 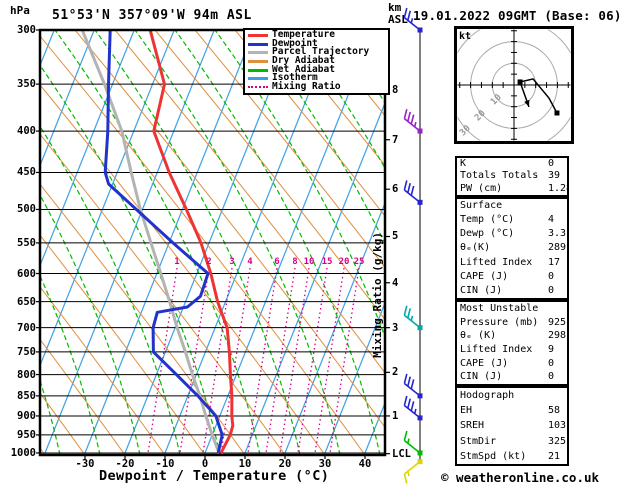 What do you see at coordinates (258, 87) in the screenshot?
I see `legend-swatch-dotted` at bounding box center [258, 87].